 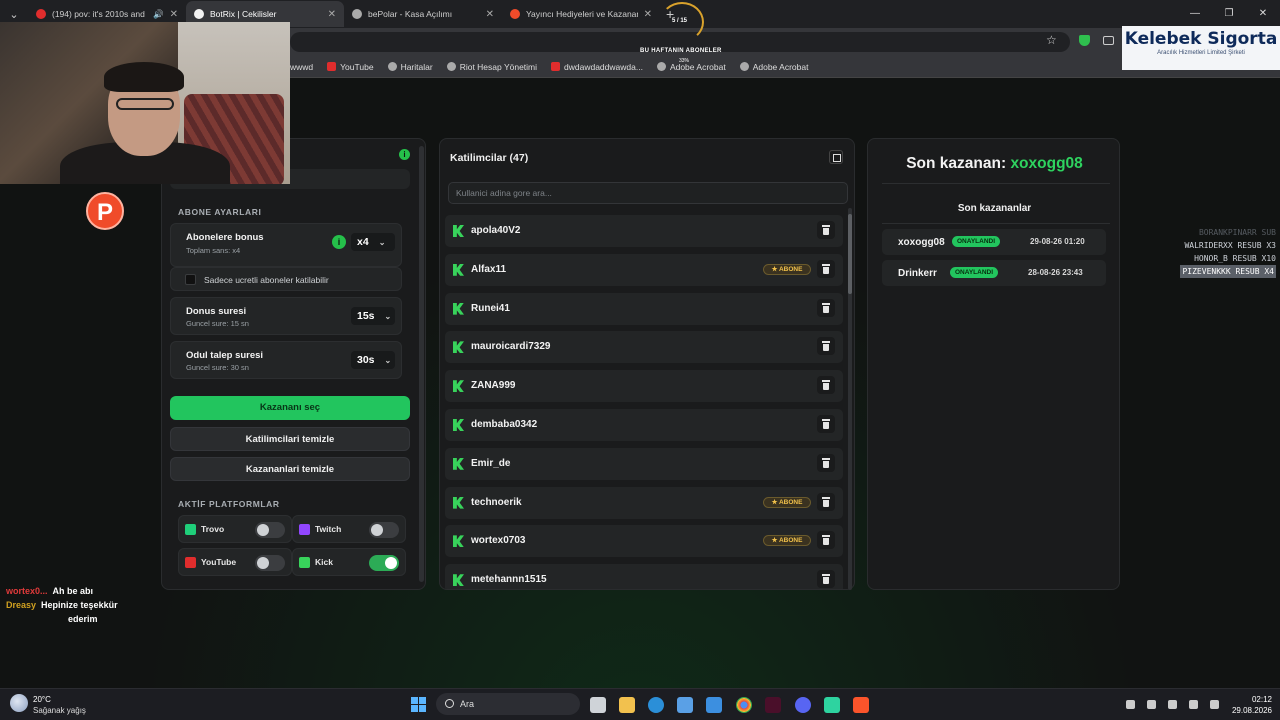 I want to click on clear-winners-button: Kazananlari temizle, so click(x=290, y=469).